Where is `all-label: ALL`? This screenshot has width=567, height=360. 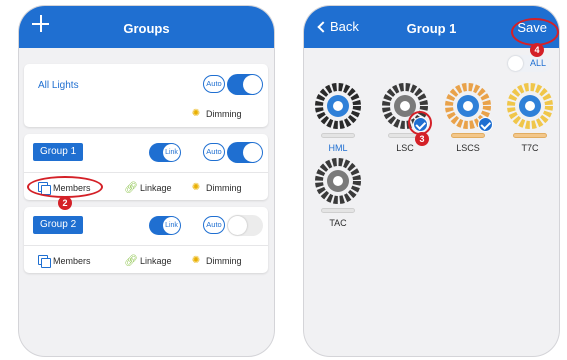
all-label: ALL is located at coordinates (537, 63).